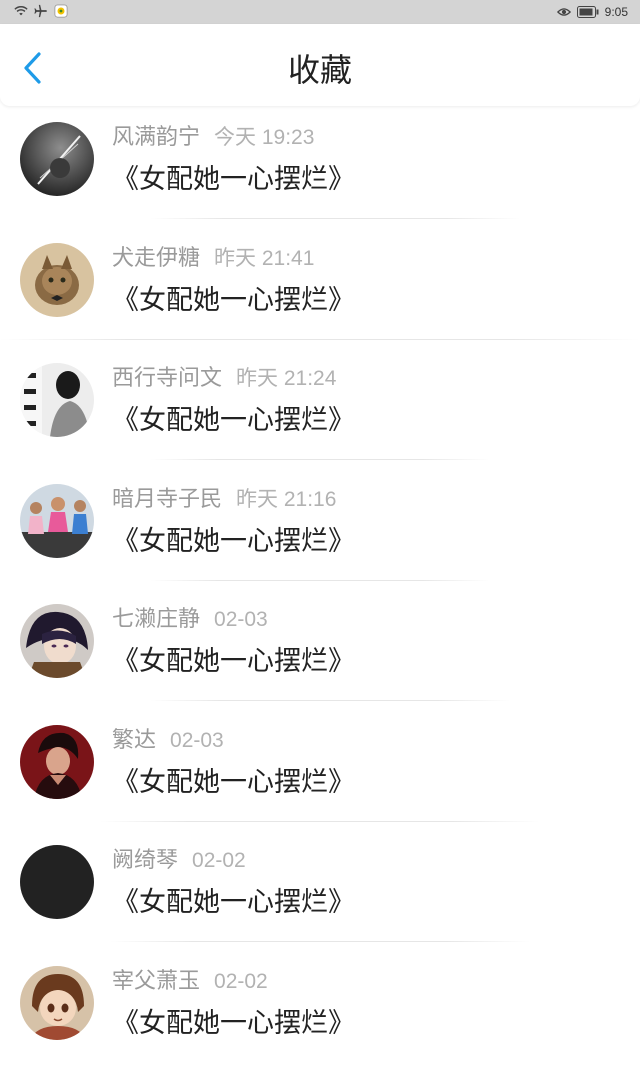 The width and height of the screenshot is (640, 1074). I want to click on status-right-icons: 9:05, so click(592, 12).